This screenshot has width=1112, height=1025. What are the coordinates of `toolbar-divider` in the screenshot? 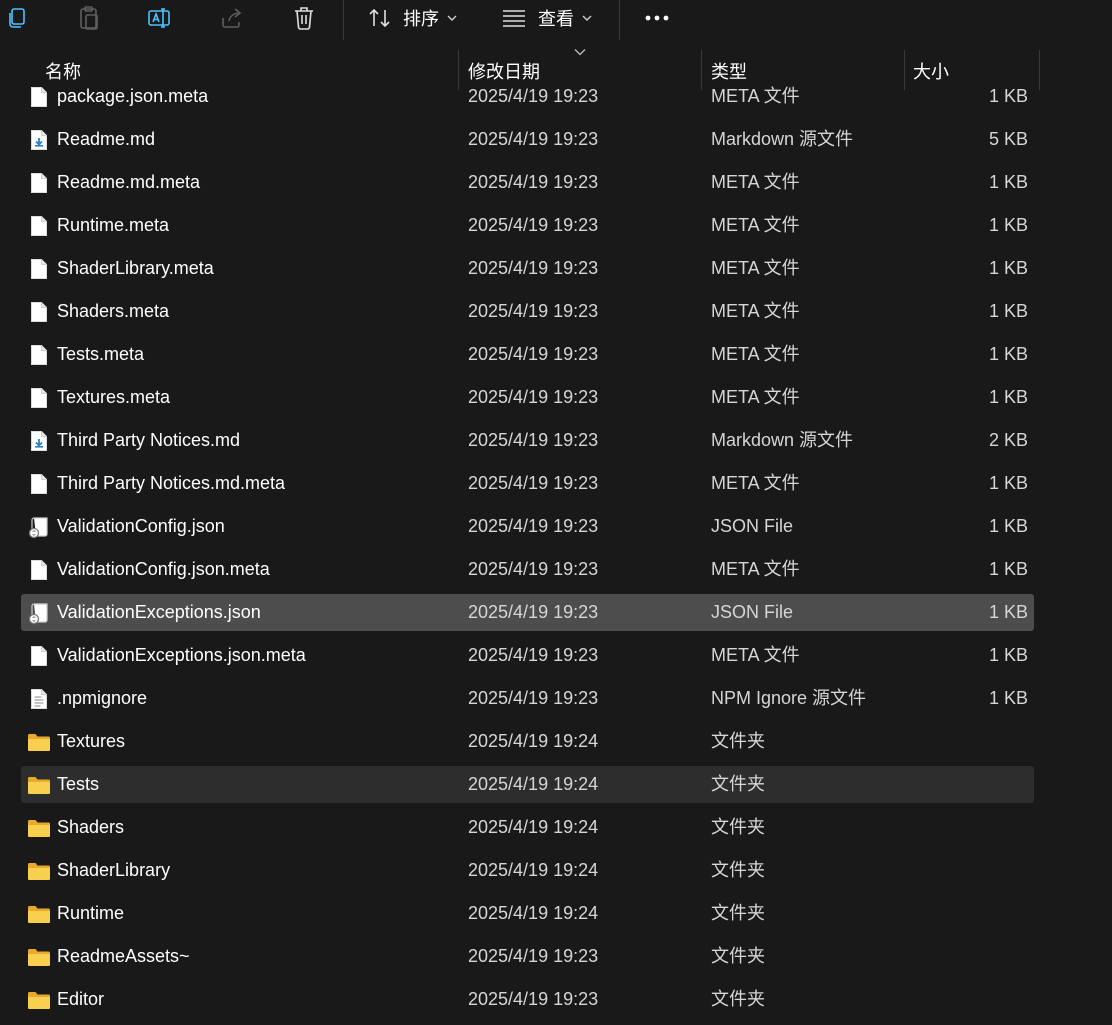 It's located at (619, 20).